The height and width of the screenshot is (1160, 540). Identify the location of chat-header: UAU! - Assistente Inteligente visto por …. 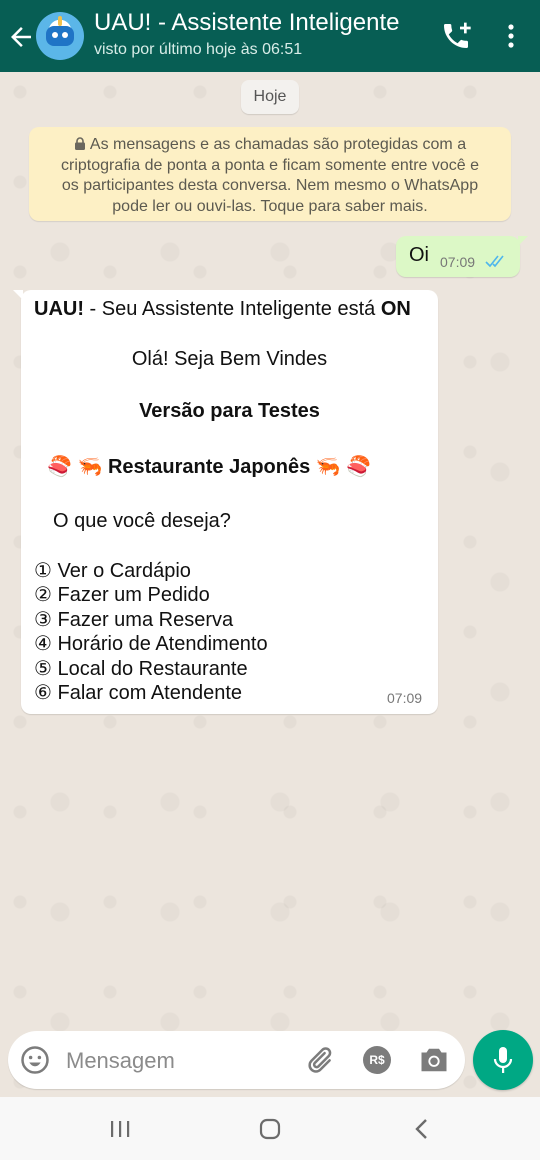
(270, 36).